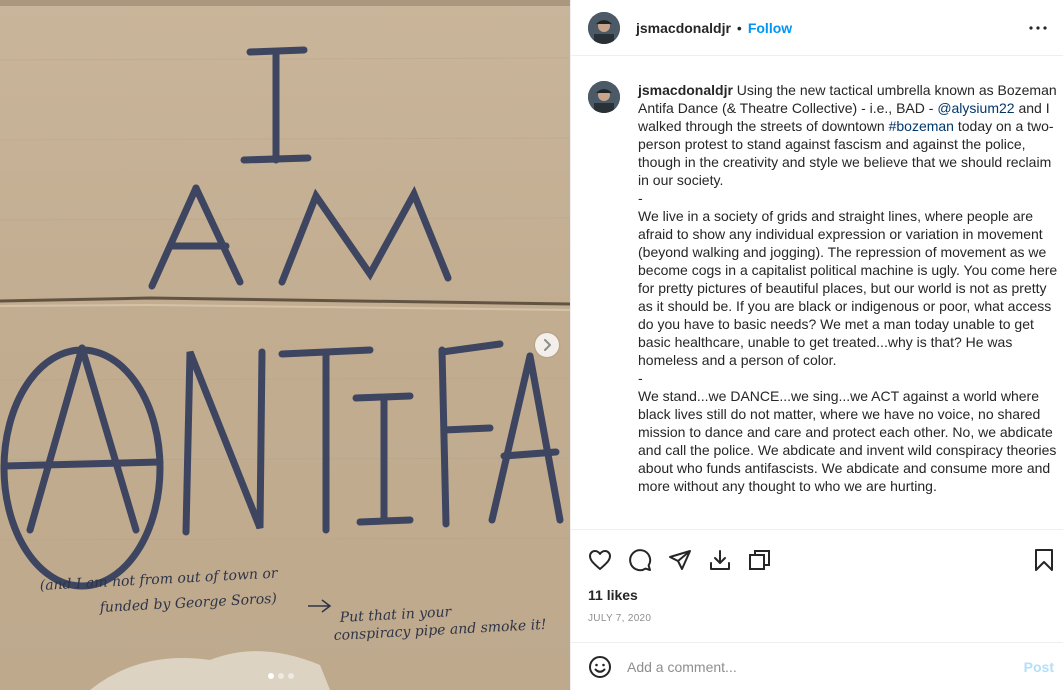 Image resolution: width=1063 pixels, height=690 pixels. Describe the element at coordinates (619, 618) in the screenshot. I see `post-date: JULY 7, 2020` at that location.